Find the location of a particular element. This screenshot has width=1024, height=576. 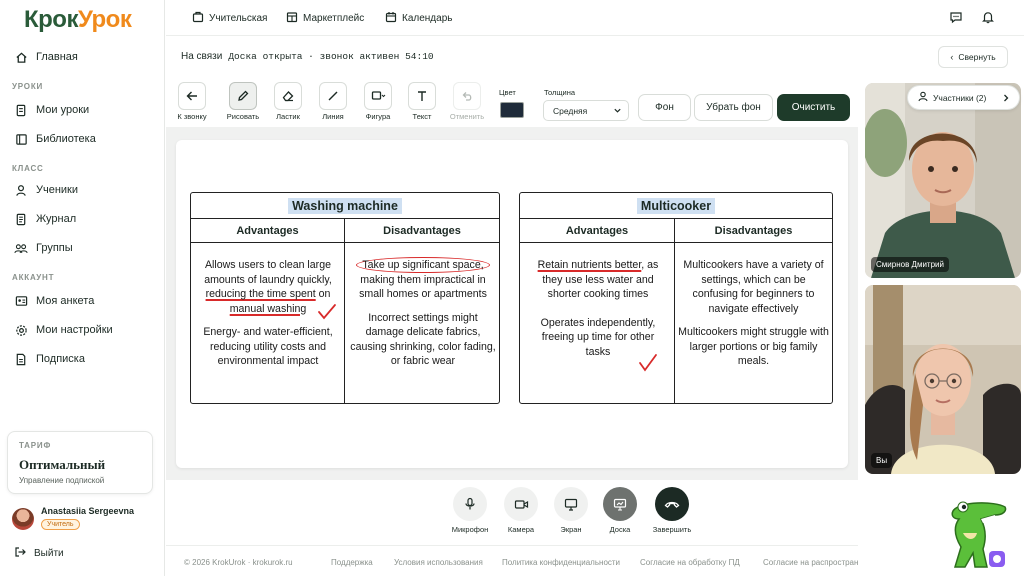

self-video-tile: Вы is located at coordinates (943, 379).